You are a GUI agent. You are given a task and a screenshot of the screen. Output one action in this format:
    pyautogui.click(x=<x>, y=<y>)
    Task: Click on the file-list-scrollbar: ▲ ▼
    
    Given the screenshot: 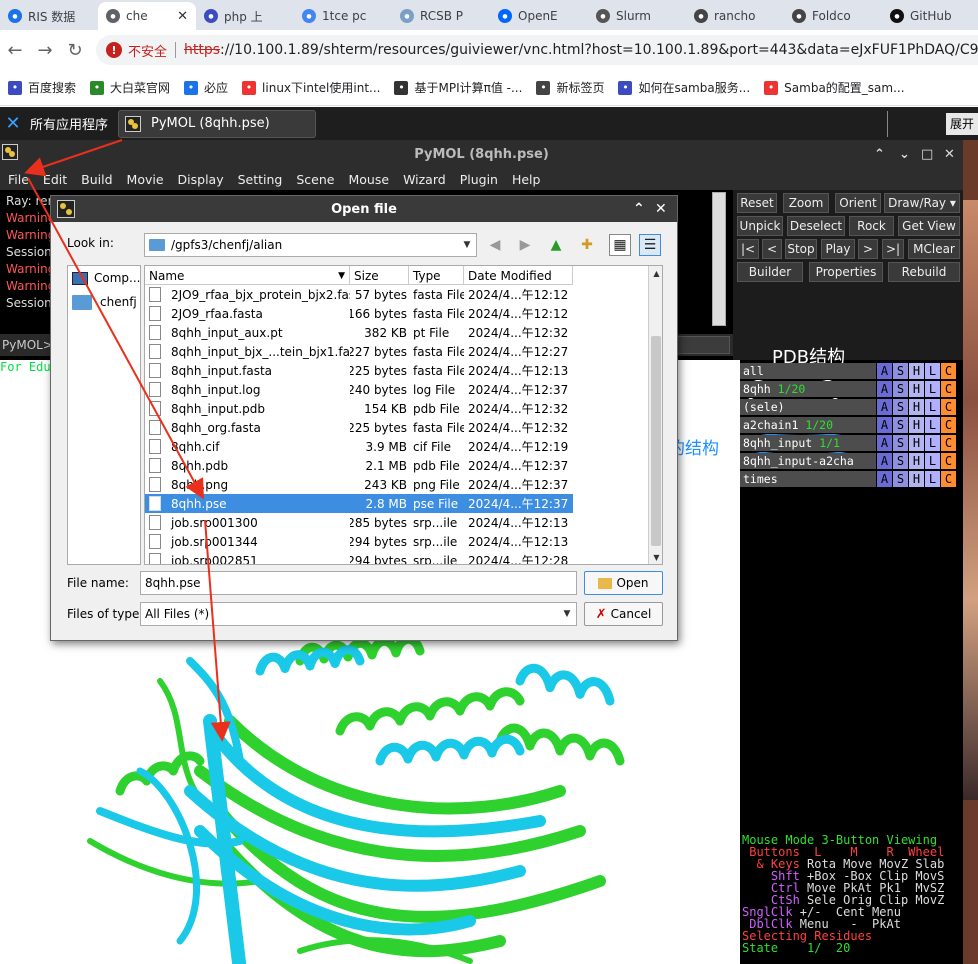 What is the action you would take?
    pyautogui.click(x=655, y=415)
    